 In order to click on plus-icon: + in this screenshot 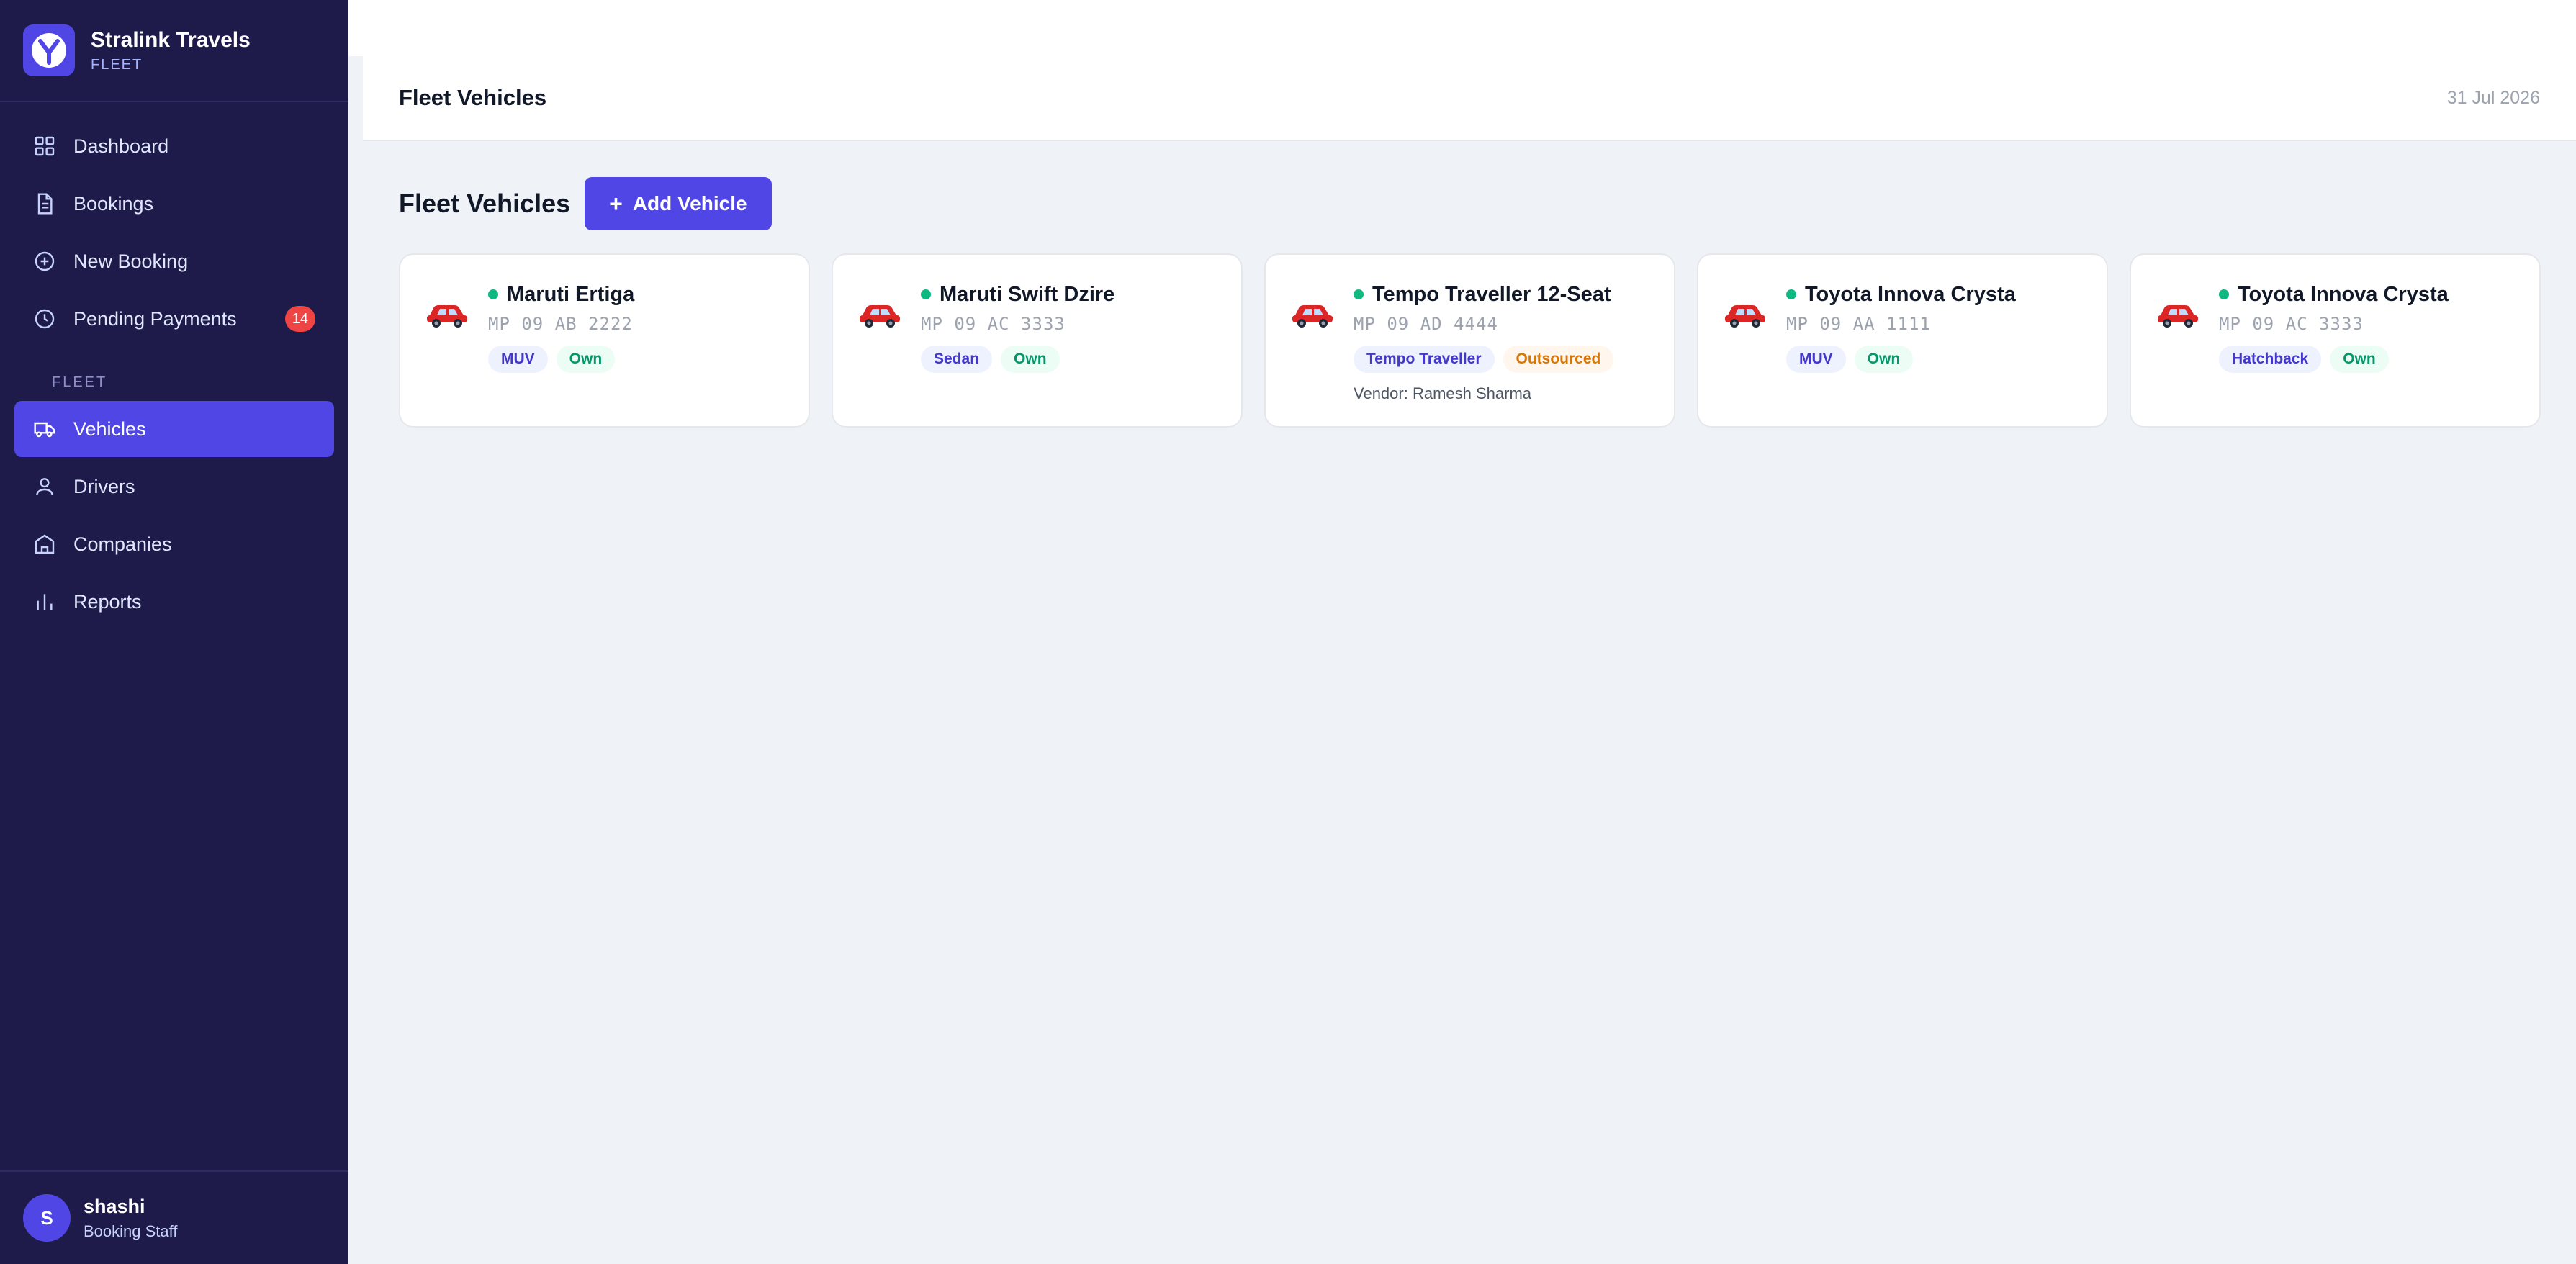, I will do `click(616, 203)`.